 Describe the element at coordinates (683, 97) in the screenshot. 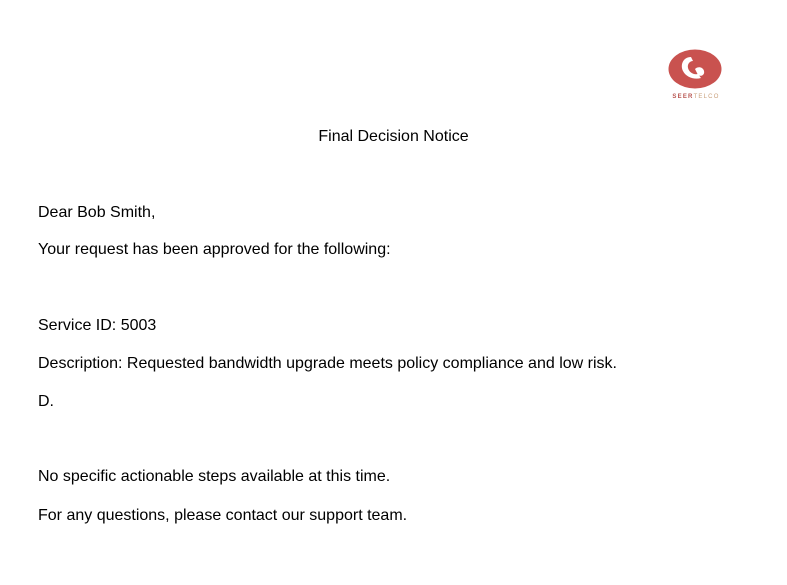

I see `brand-name-part1: SEER` at that location.